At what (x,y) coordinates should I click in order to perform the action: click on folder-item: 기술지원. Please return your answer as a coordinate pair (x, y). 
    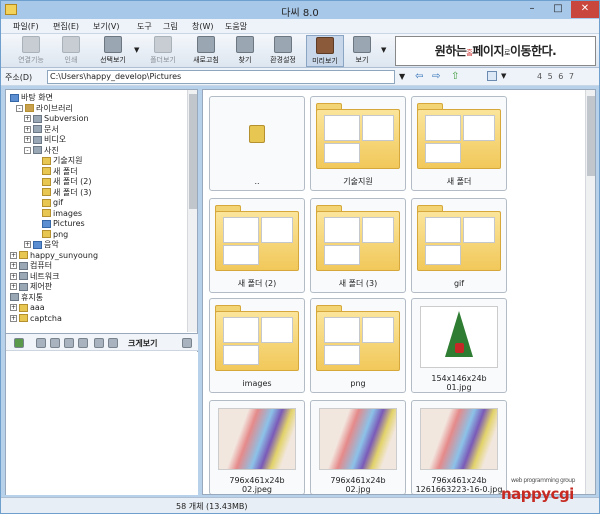
    Looking at the image, I should click on (358, 143).